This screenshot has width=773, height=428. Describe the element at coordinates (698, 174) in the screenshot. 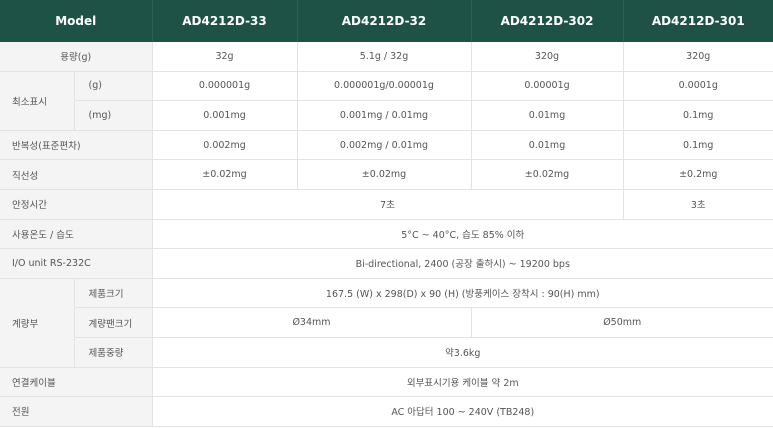

I see `linearity-value: ±0.2mg` at that location.